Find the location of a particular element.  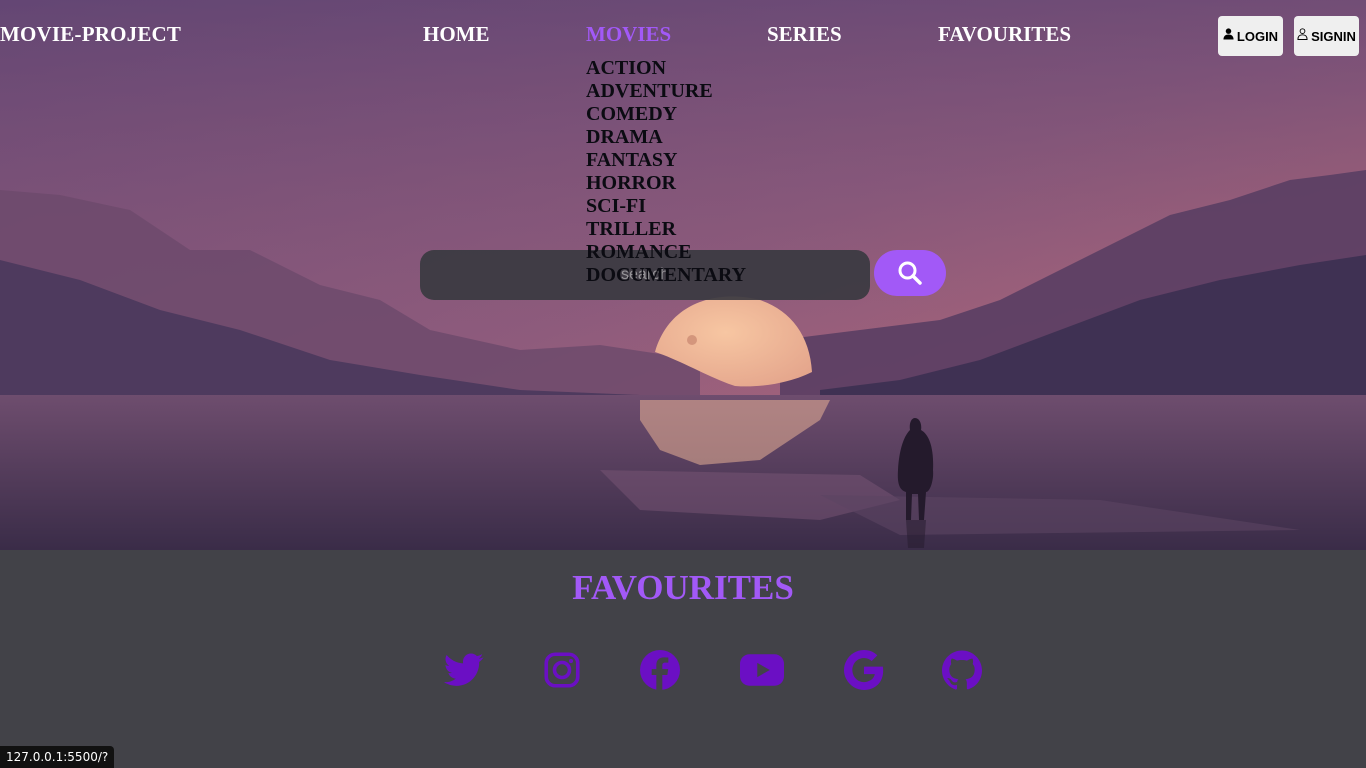

search-icon is located at coordinates (910, 273).